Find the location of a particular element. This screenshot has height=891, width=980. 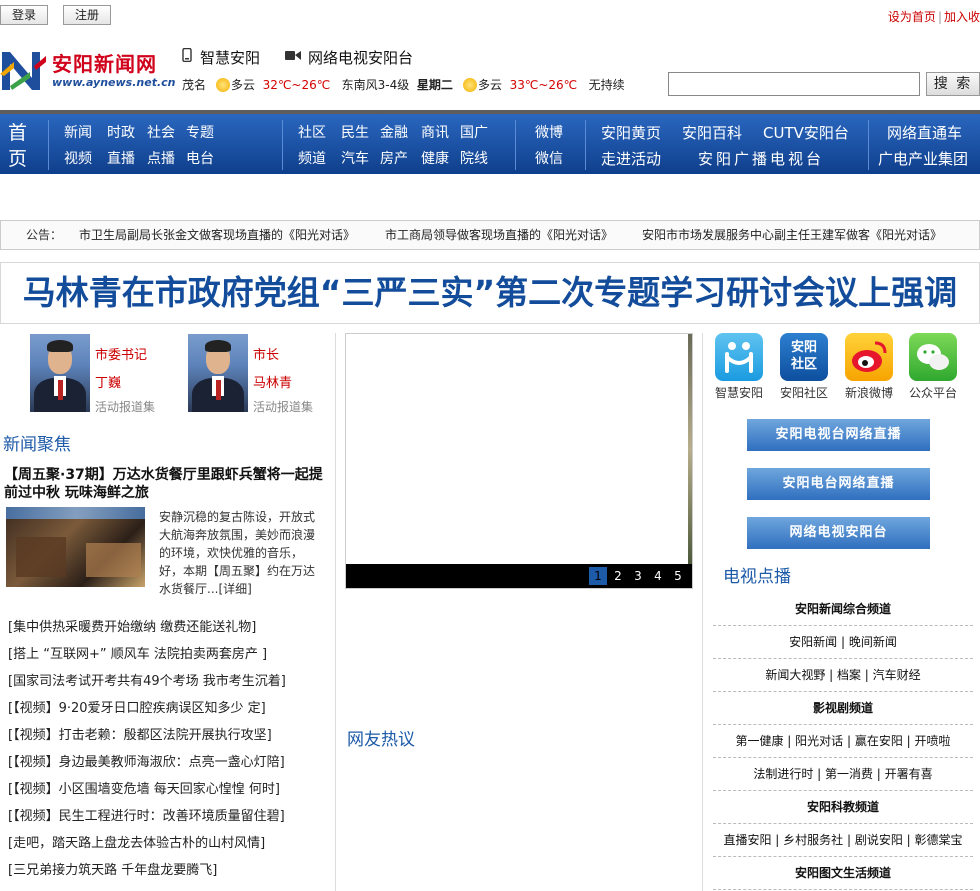

news-list-item: [集中供热采暖费开始缴纳 缴费还能送礼物] is located at coordinates (169, 632).